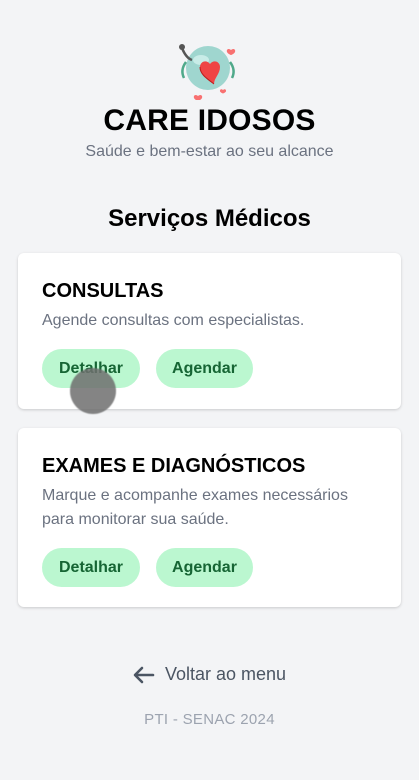  I want to click on back-link-label: Voltar ao menu, so click(225, 674).